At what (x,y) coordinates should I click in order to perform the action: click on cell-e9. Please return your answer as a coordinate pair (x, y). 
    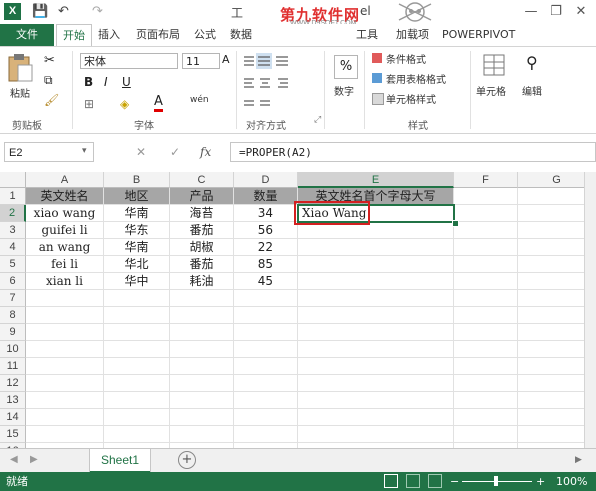
    Looking at the image, I should click on (376, 332).